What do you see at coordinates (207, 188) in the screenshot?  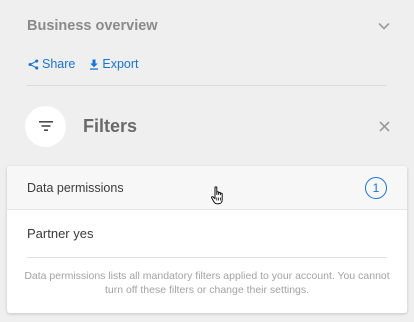 I see `data-permissions-toggle: Data permissions 1` at bounding box center [207, 188].